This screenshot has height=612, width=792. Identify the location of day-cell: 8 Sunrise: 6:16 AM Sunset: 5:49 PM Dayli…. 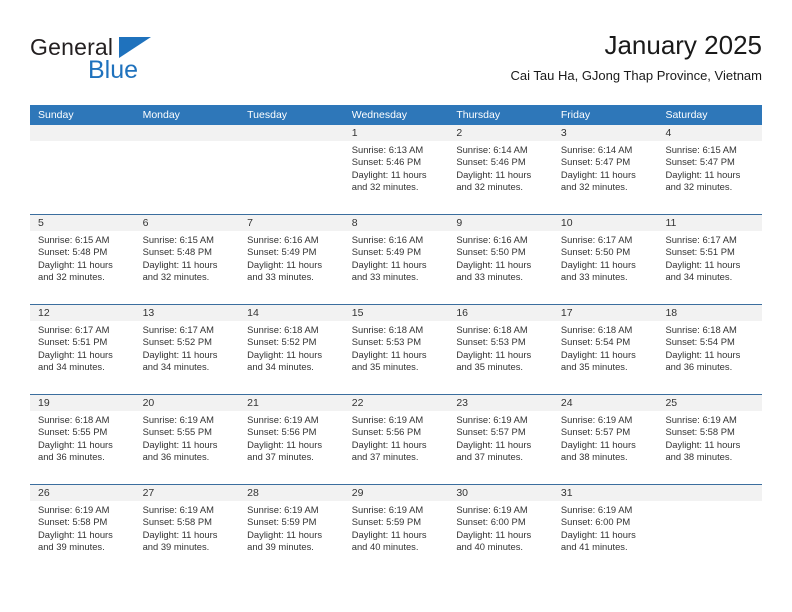
(396, 259).